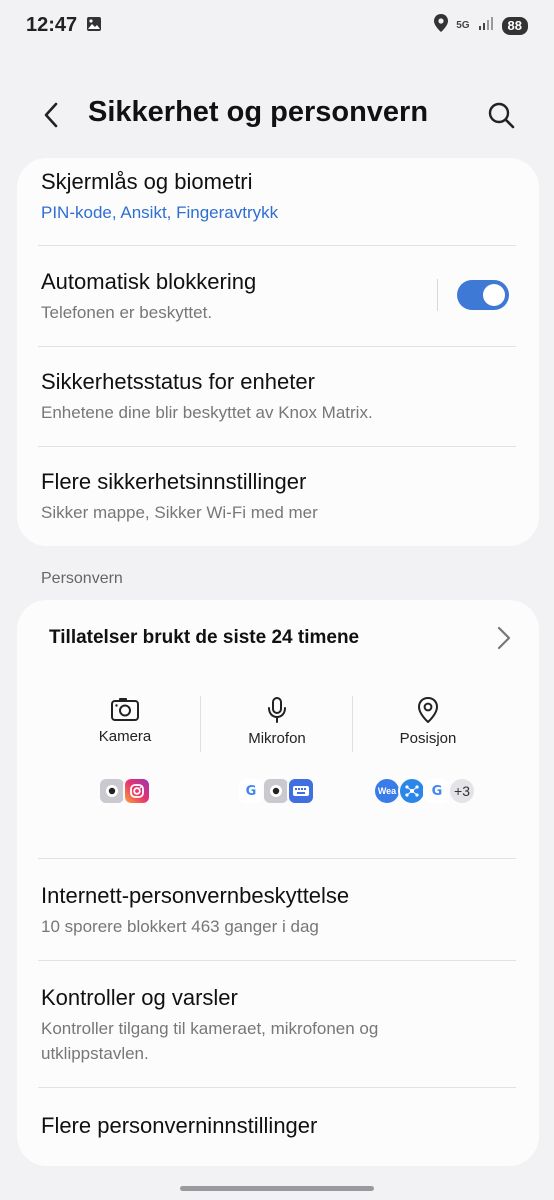 This screenshot has height=1200, width=554. Describe the element at coordinates (179, 512) in the screenshot. I see `item-subtitle: Sikker mappe, Sikker Wi-Fi med mer` at that location.